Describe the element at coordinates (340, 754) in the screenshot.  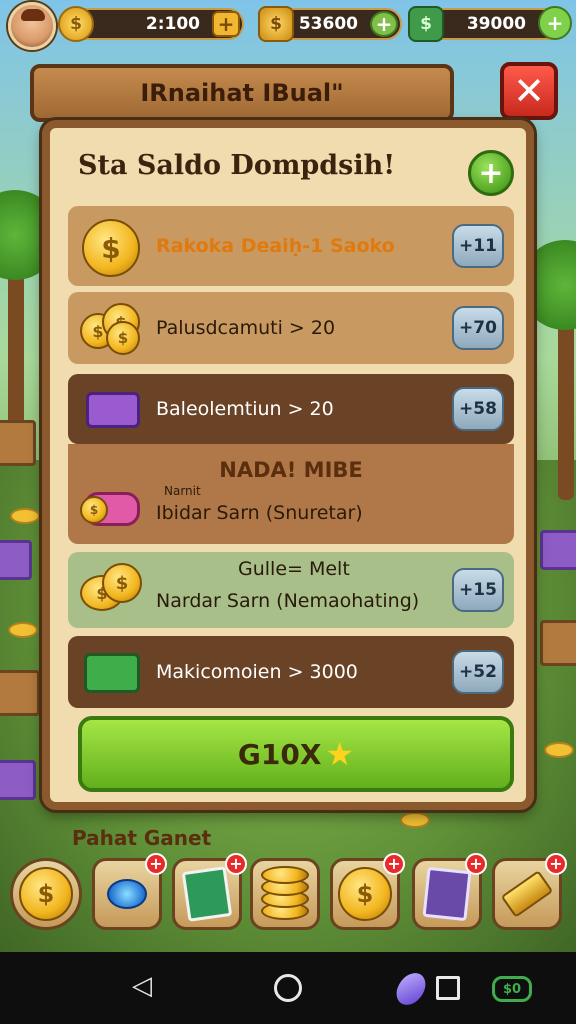
I see `star-icon: ★` at that location.